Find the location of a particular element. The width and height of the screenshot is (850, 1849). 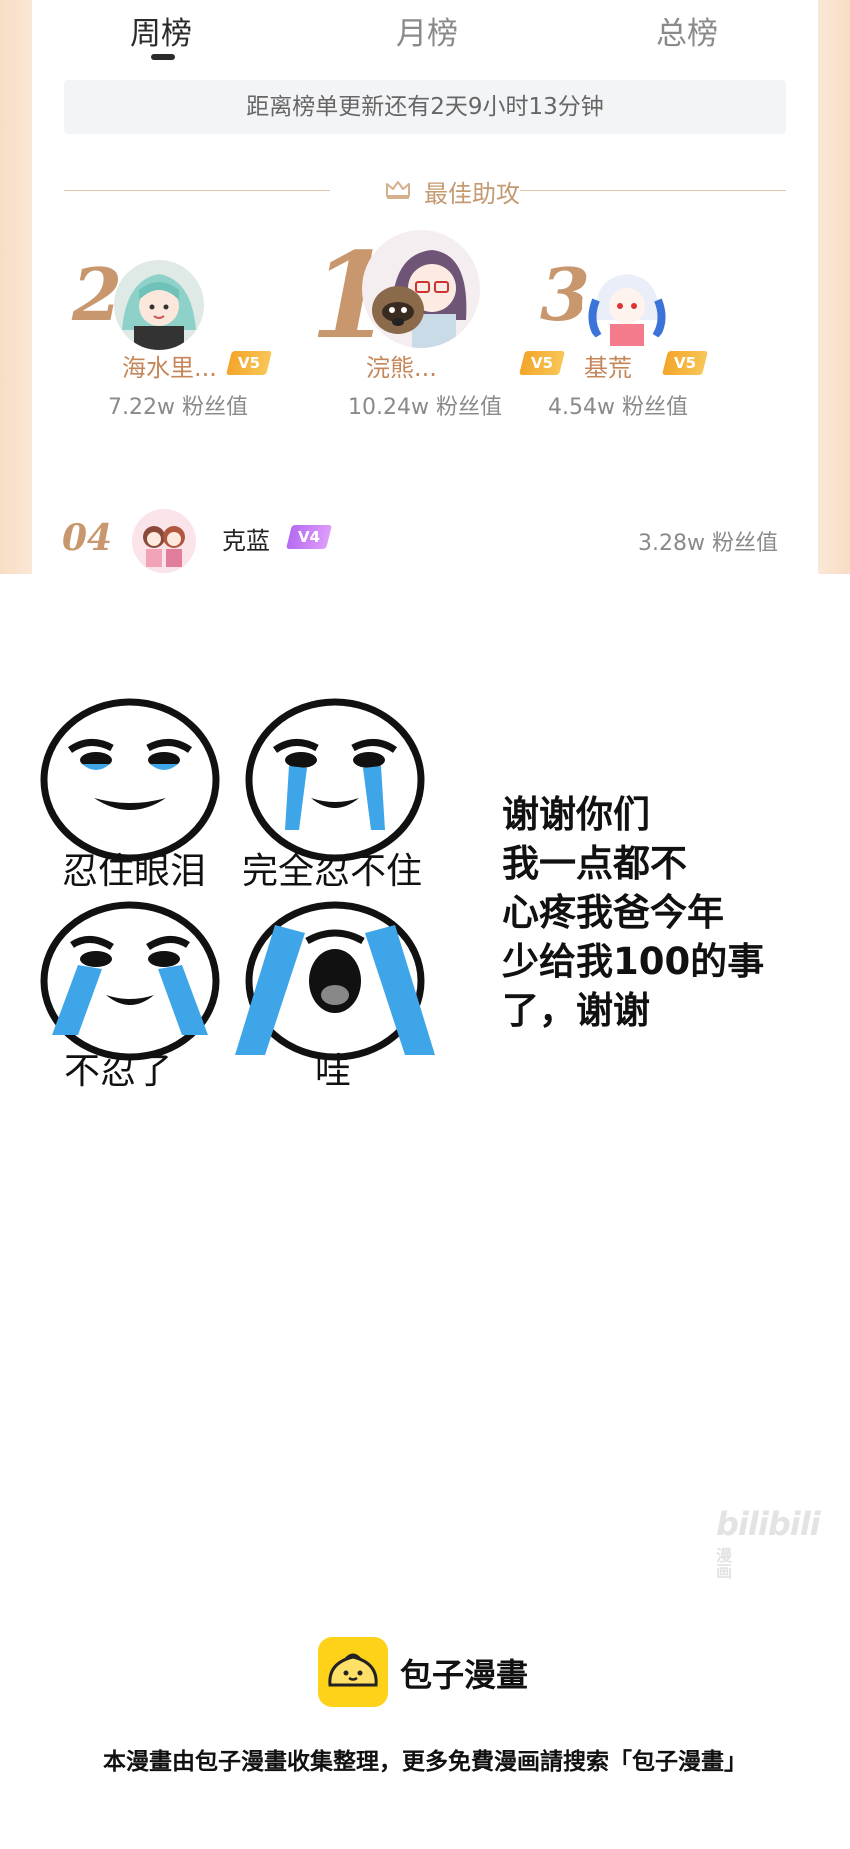

fan-value: 3.28w 粉丝值 is located at coordinates (708, 543).